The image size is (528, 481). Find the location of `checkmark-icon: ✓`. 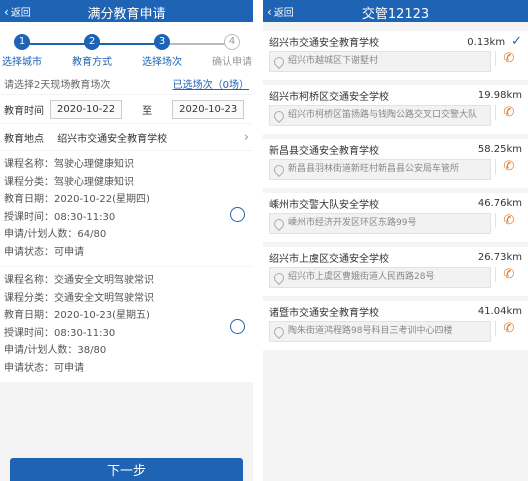

checkmark-icon: ✓ is located at coordinates (516, 41).